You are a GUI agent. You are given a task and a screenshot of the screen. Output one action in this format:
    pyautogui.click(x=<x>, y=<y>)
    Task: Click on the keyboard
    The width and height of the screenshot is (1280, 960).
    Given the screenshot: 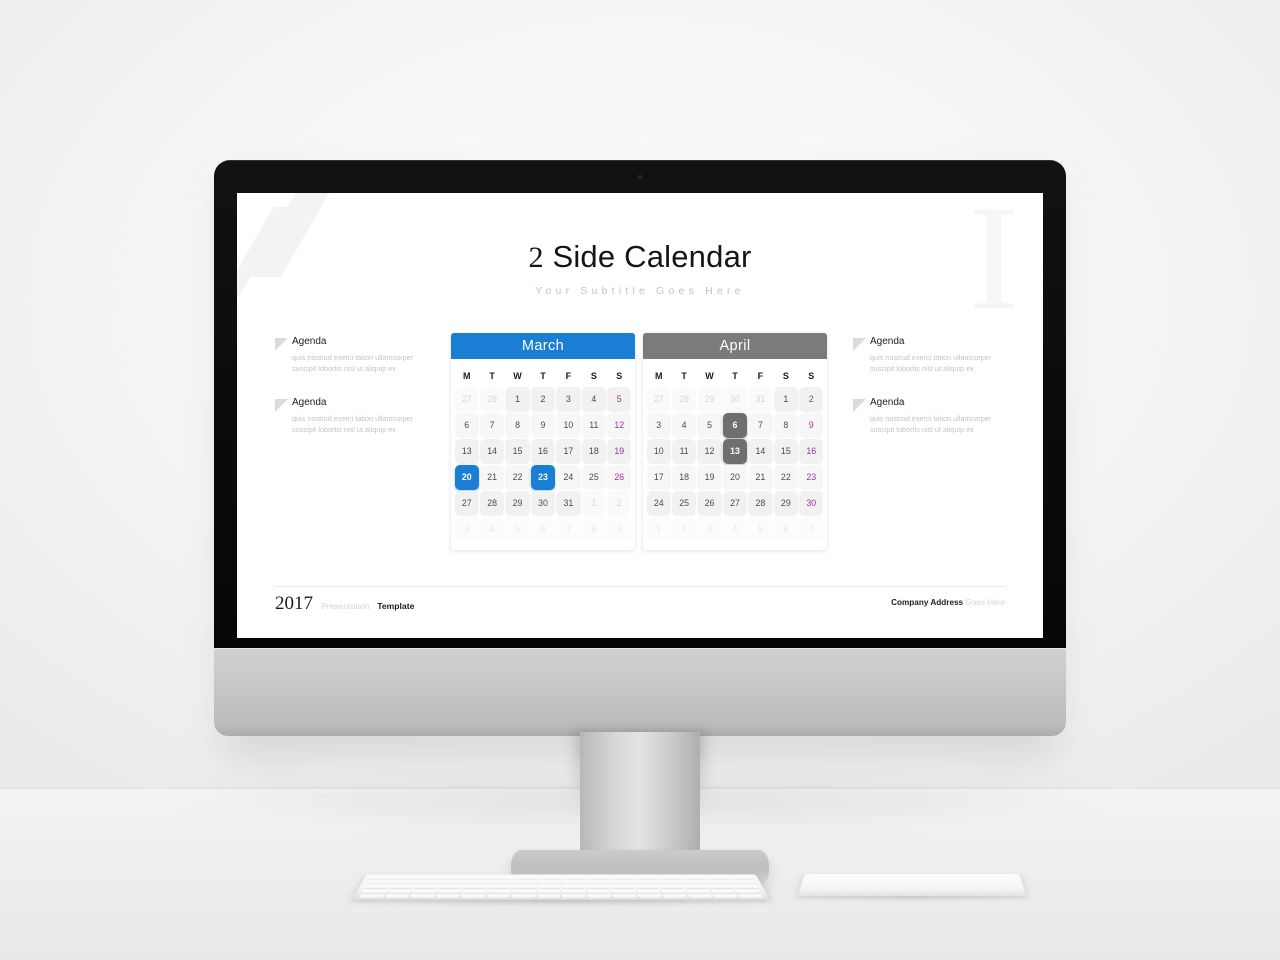 What is the action you would take?
    pyautogui.click(x=561, y=887)
    